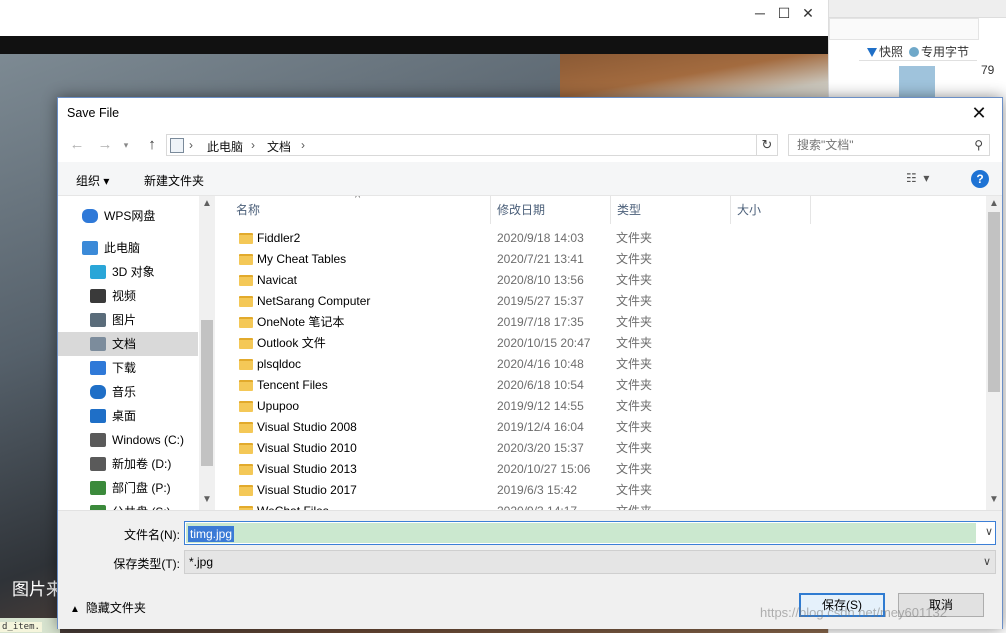  Describe the element at coordinates (551, 210) in the screenshot. I see `column-header-date: 修改日期` at that location.